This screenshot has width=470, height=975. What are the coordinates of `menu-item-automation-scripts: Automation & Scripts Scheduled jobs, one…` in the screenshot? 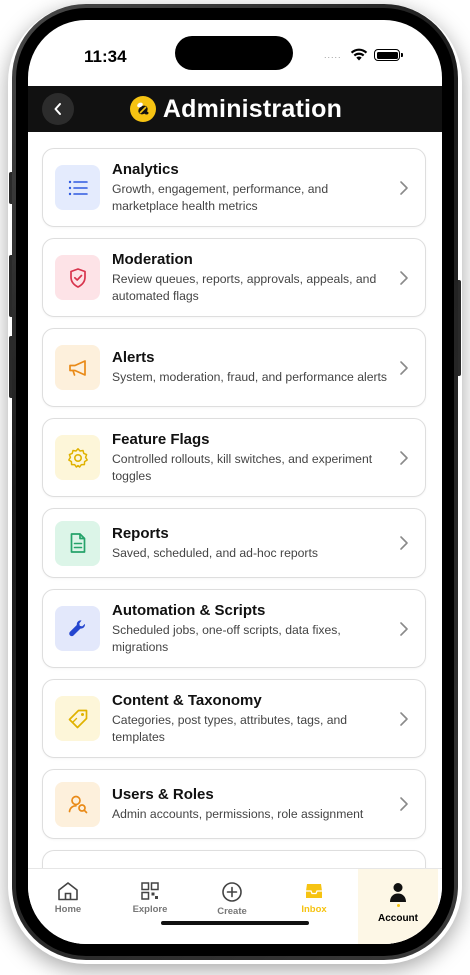 It's located at (234, 628).